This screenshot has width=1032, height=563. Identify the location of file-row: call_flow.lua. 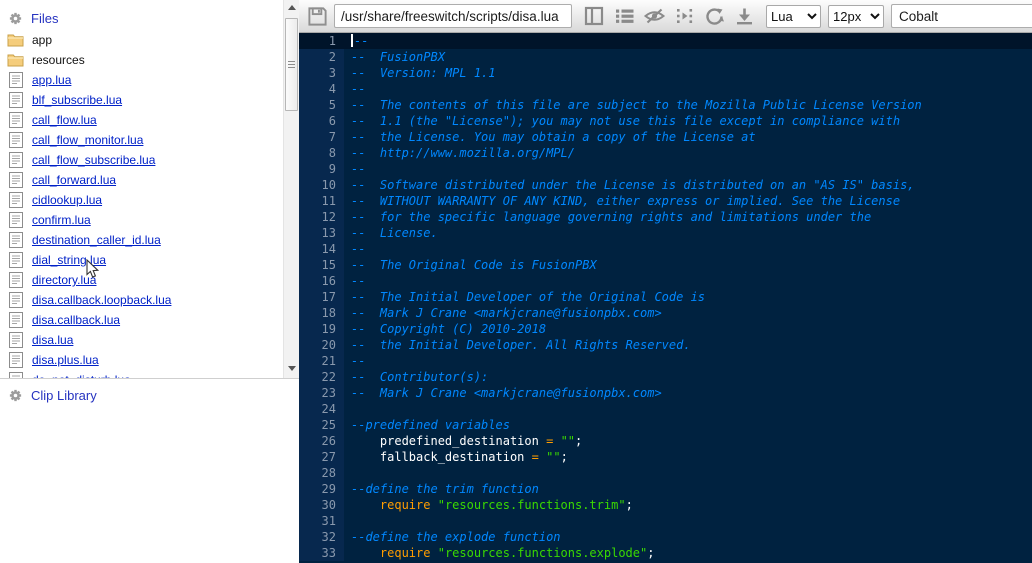
(141, 120).